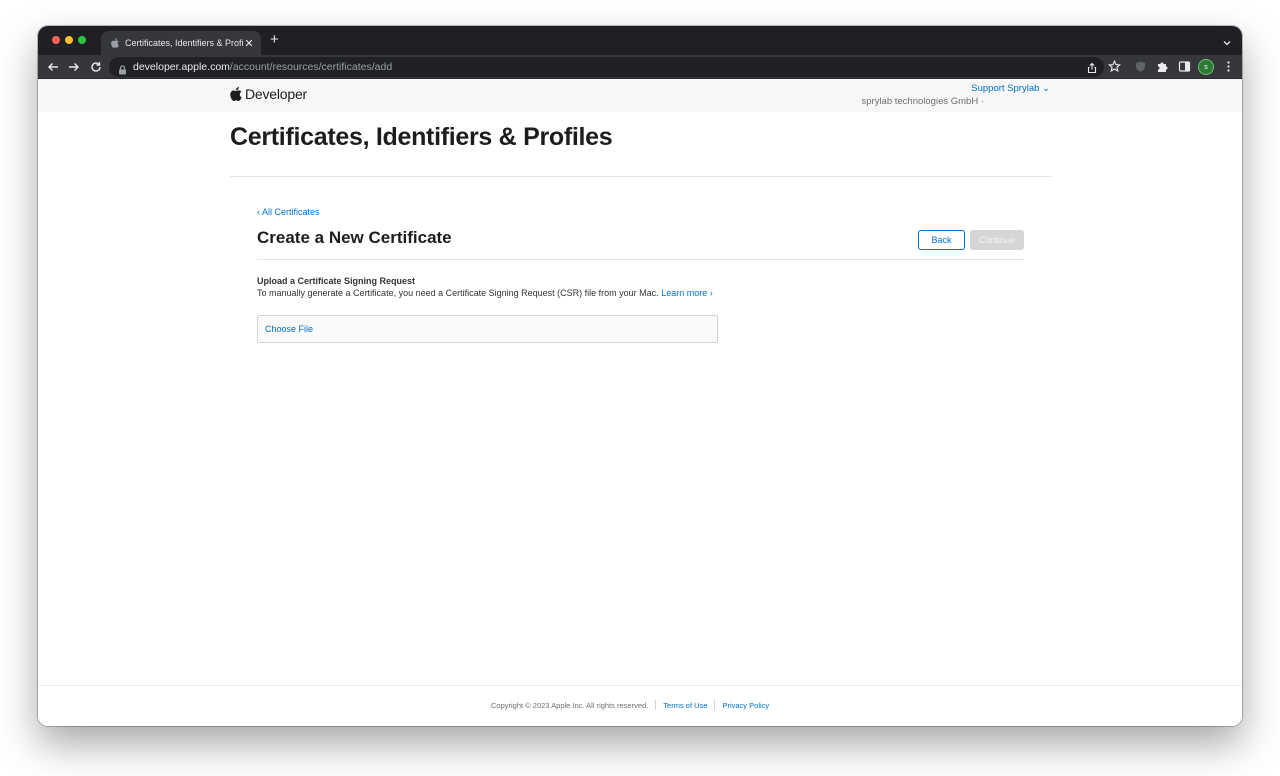 The image size is (1280, 776). I want to click on forward-arrow-icon, so click(74, 67).